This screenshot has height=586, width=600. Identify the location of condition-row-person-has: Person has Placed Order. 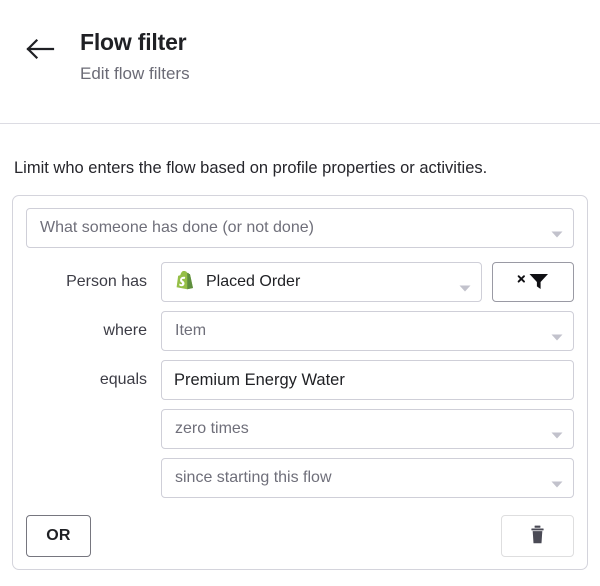
(300, 282).